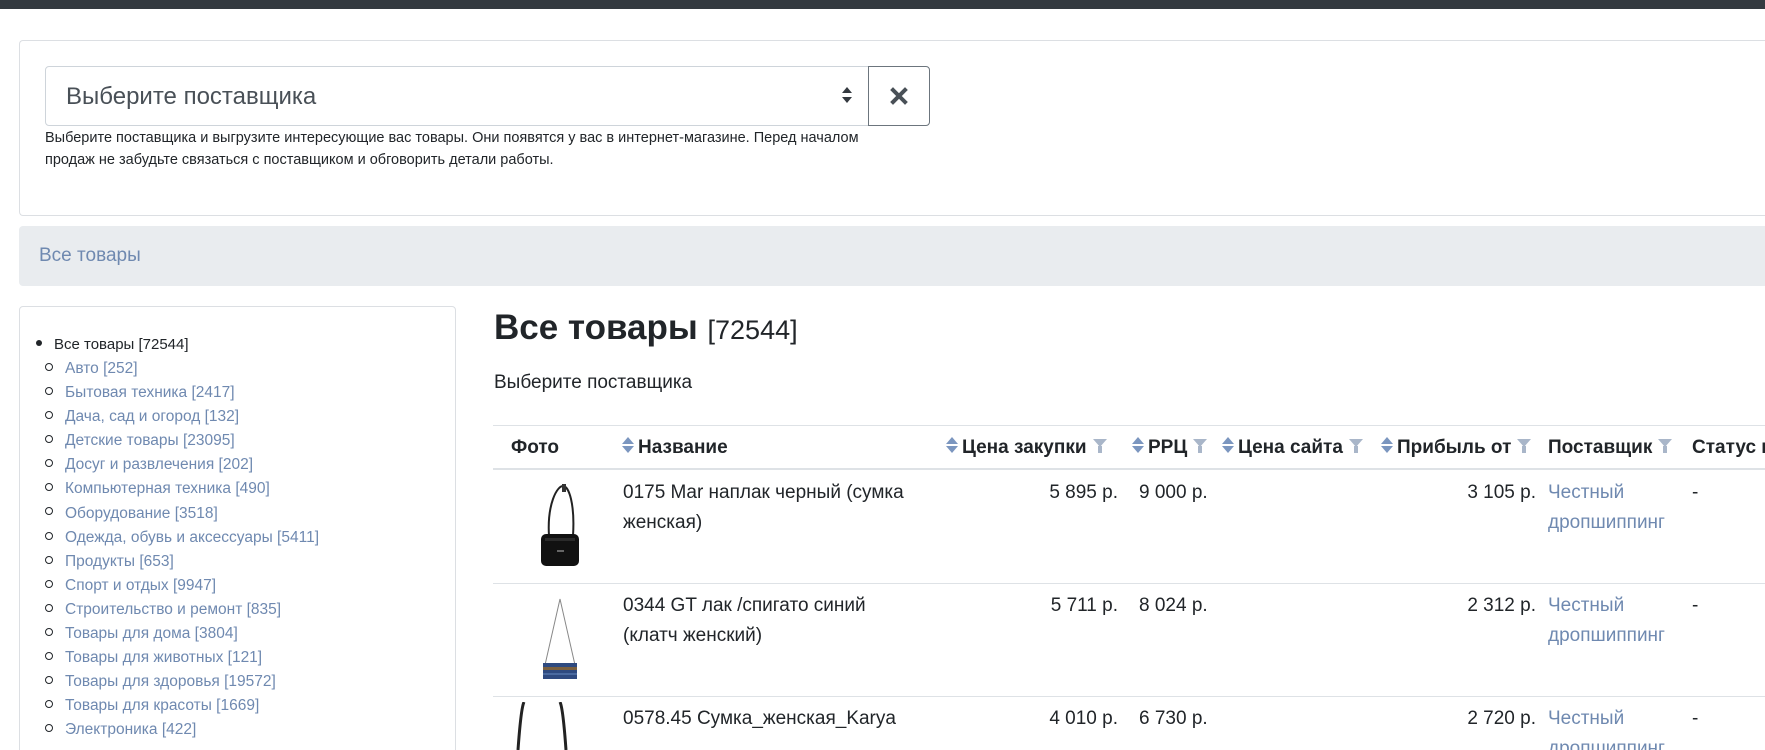  I want to click on column-header-label: Прибыль от, so click(1454, 447).